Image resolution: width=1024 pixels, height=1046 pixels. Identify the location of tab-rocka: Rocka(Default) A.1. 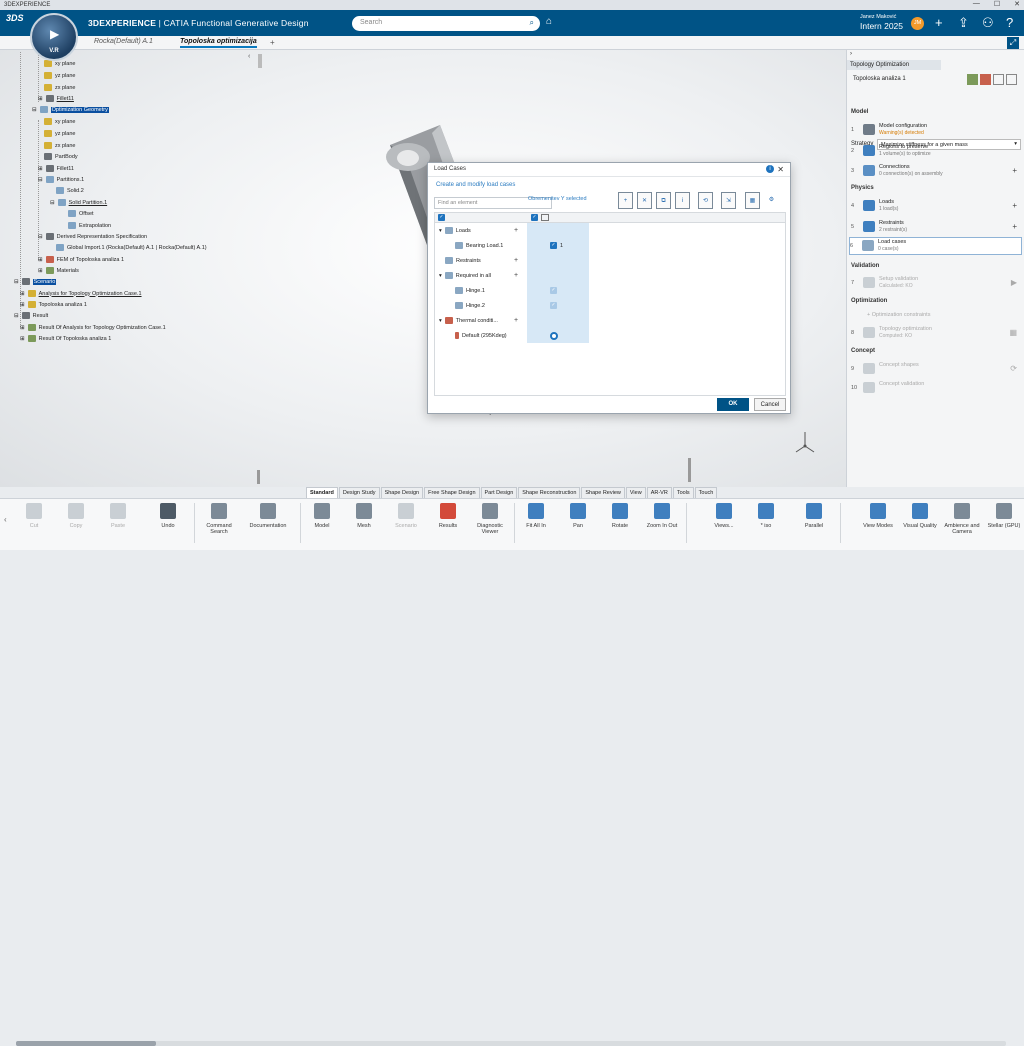
(123, 41).